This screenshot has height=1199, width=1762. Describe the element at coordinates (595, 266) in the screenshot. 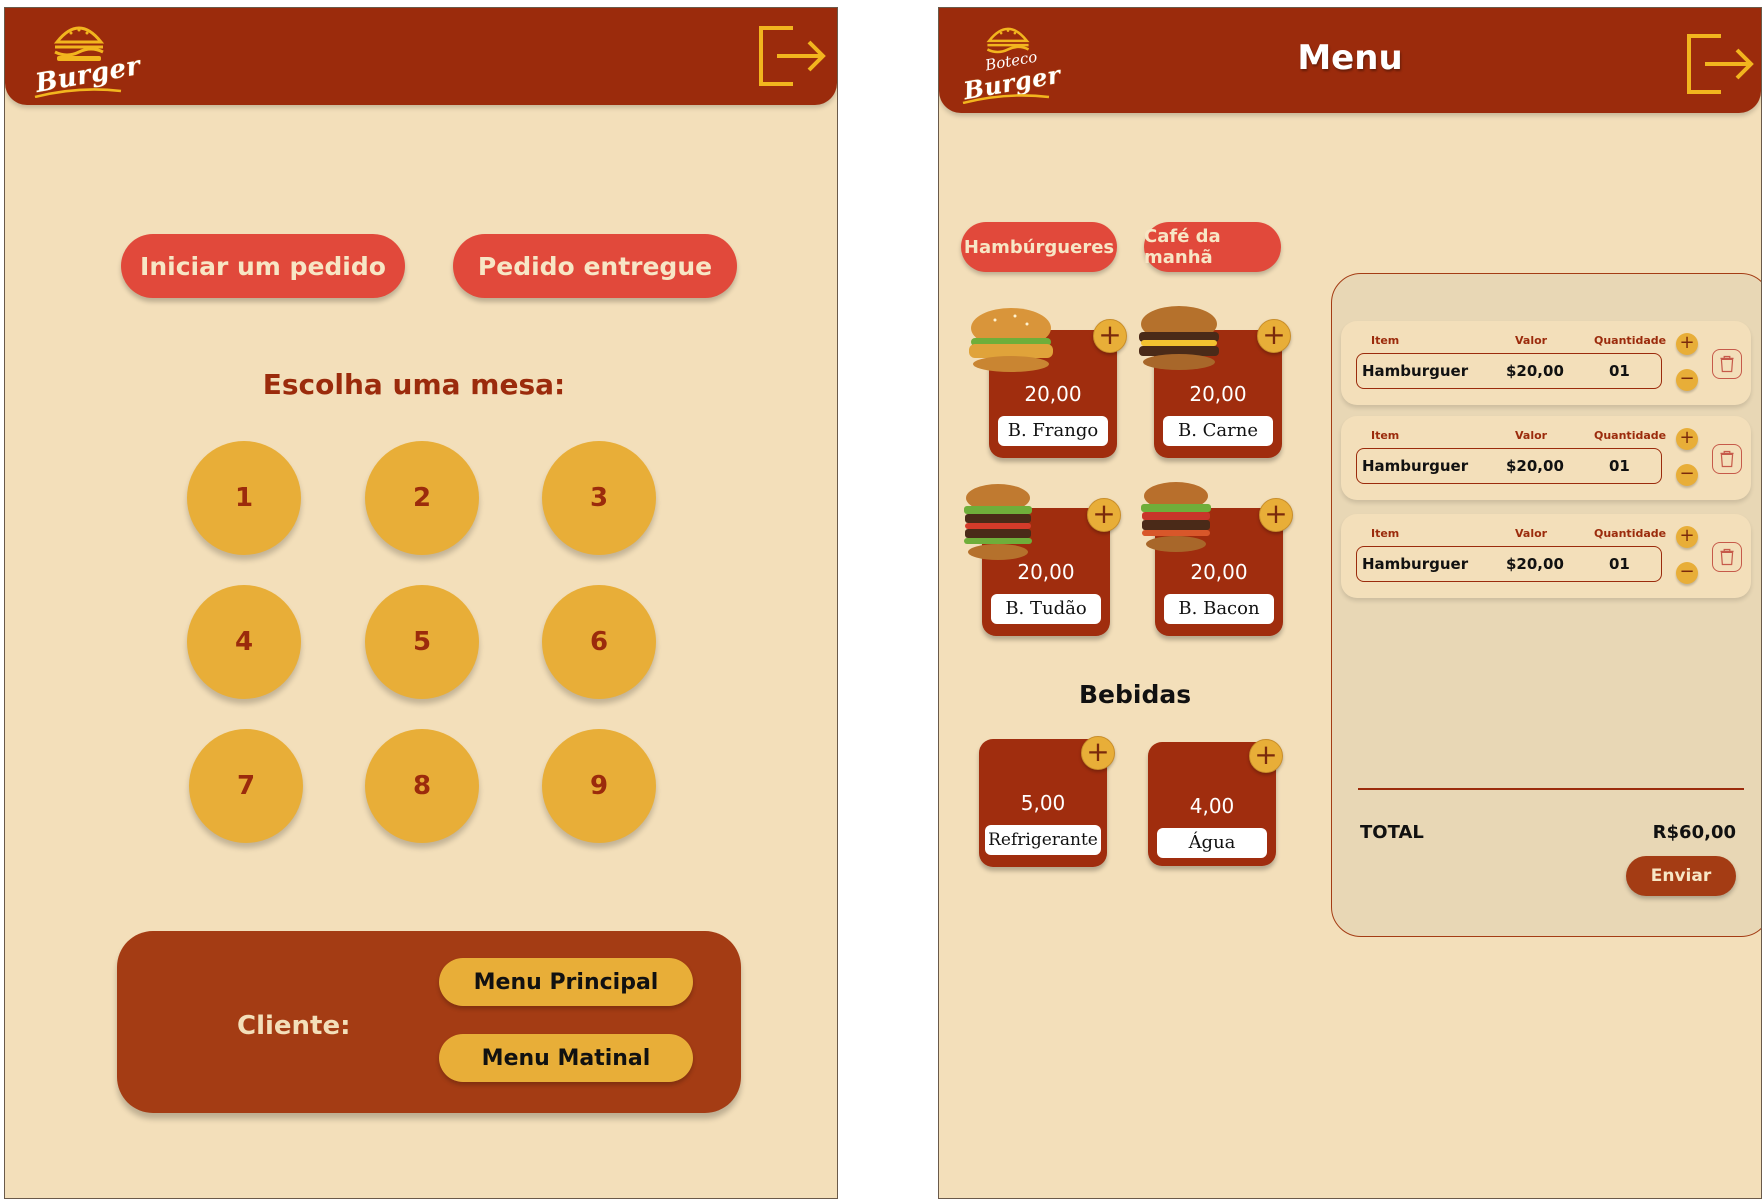

I see `order-delivered-button: Pedido entregue` at that location.